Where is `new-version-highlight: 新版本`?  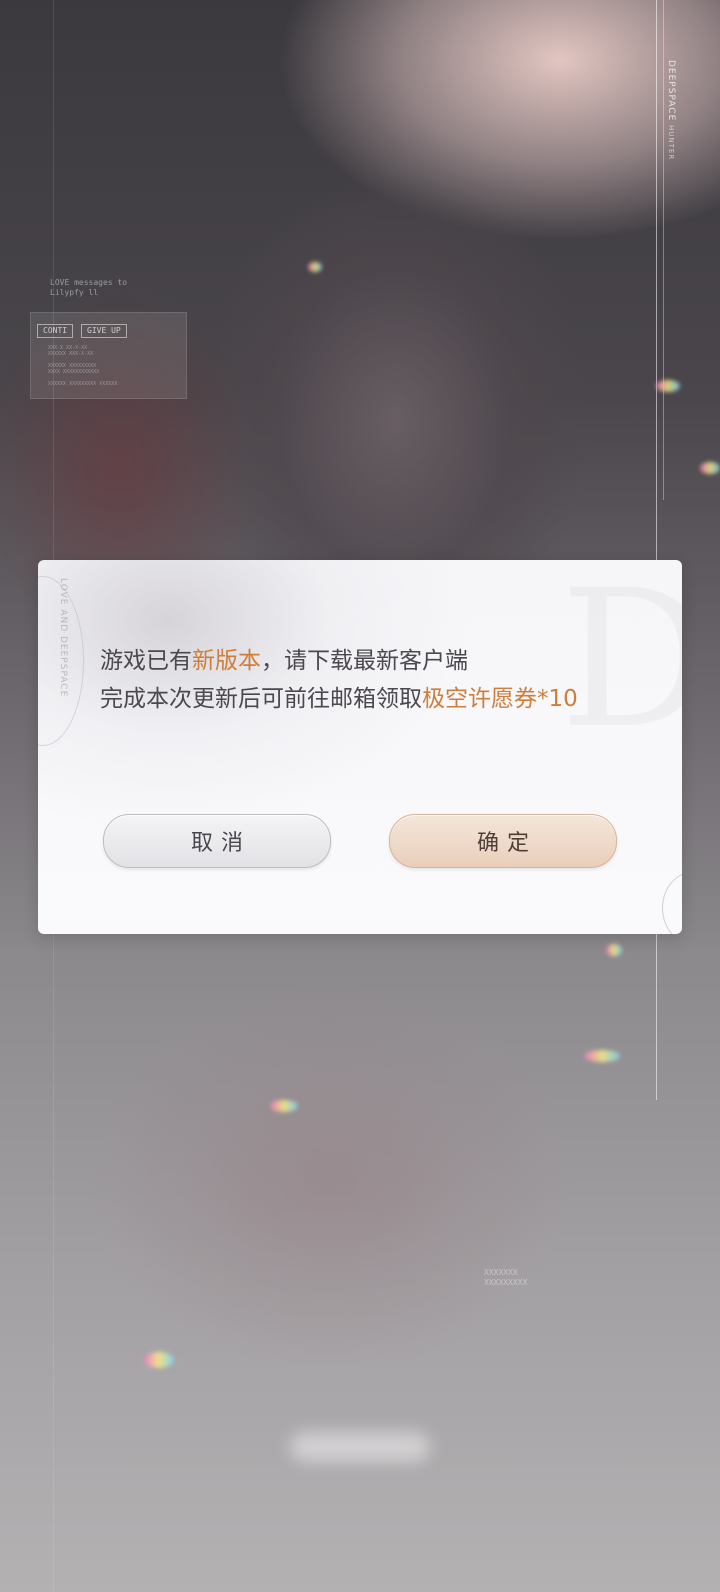 new-version-highlight: 新版本 is located at coordinates (226, 661).